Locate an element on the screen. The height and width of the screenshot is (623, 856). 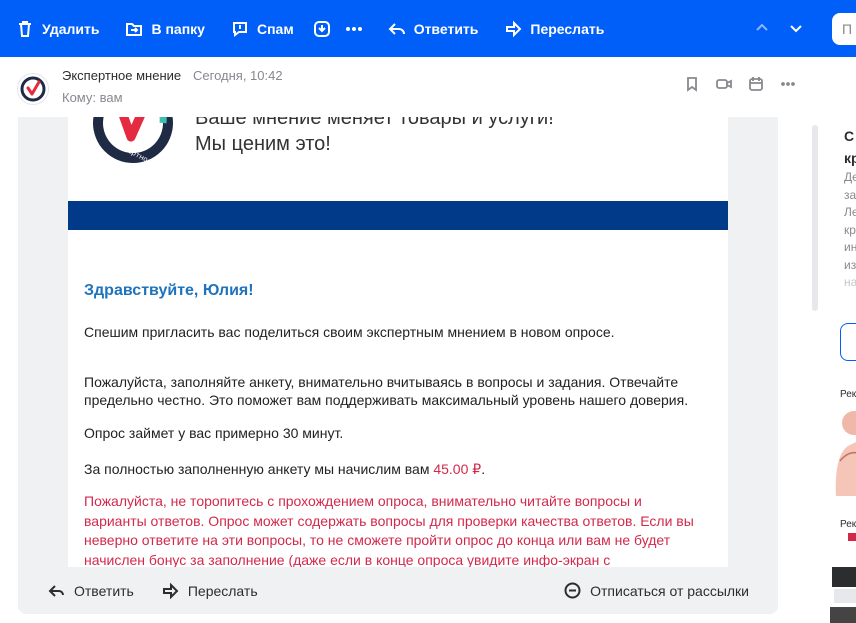
unsubscribe-button: Отписаться от рассылки is located at coordinates (656, 590).